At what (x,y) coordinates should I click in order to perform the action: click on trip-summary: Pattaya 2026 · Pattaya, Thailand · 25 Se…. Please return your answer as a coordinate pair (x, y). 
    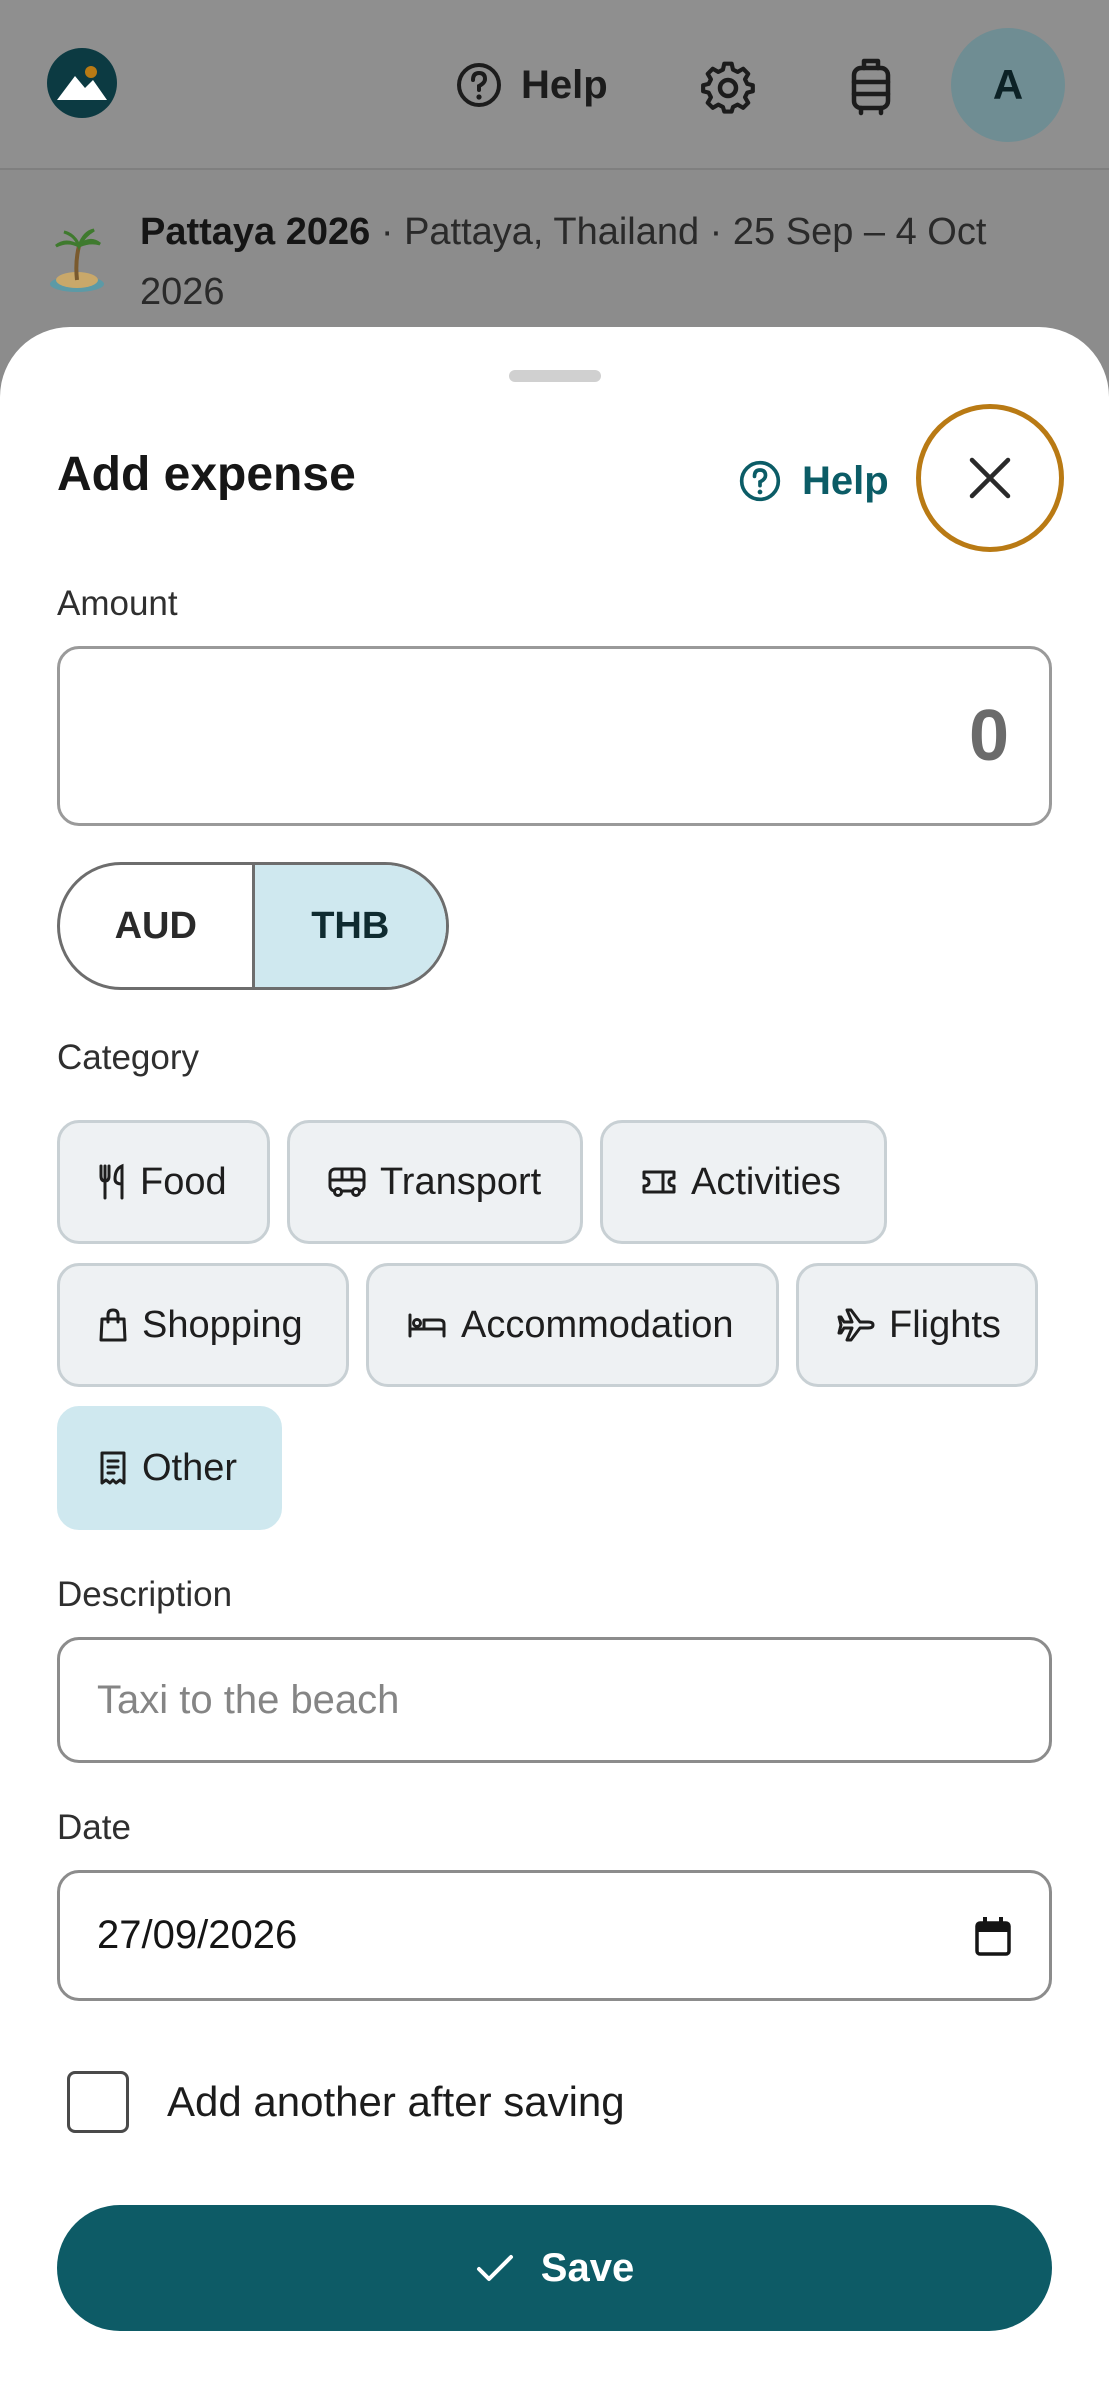
    Looking at the image, I should click on (554, 252).